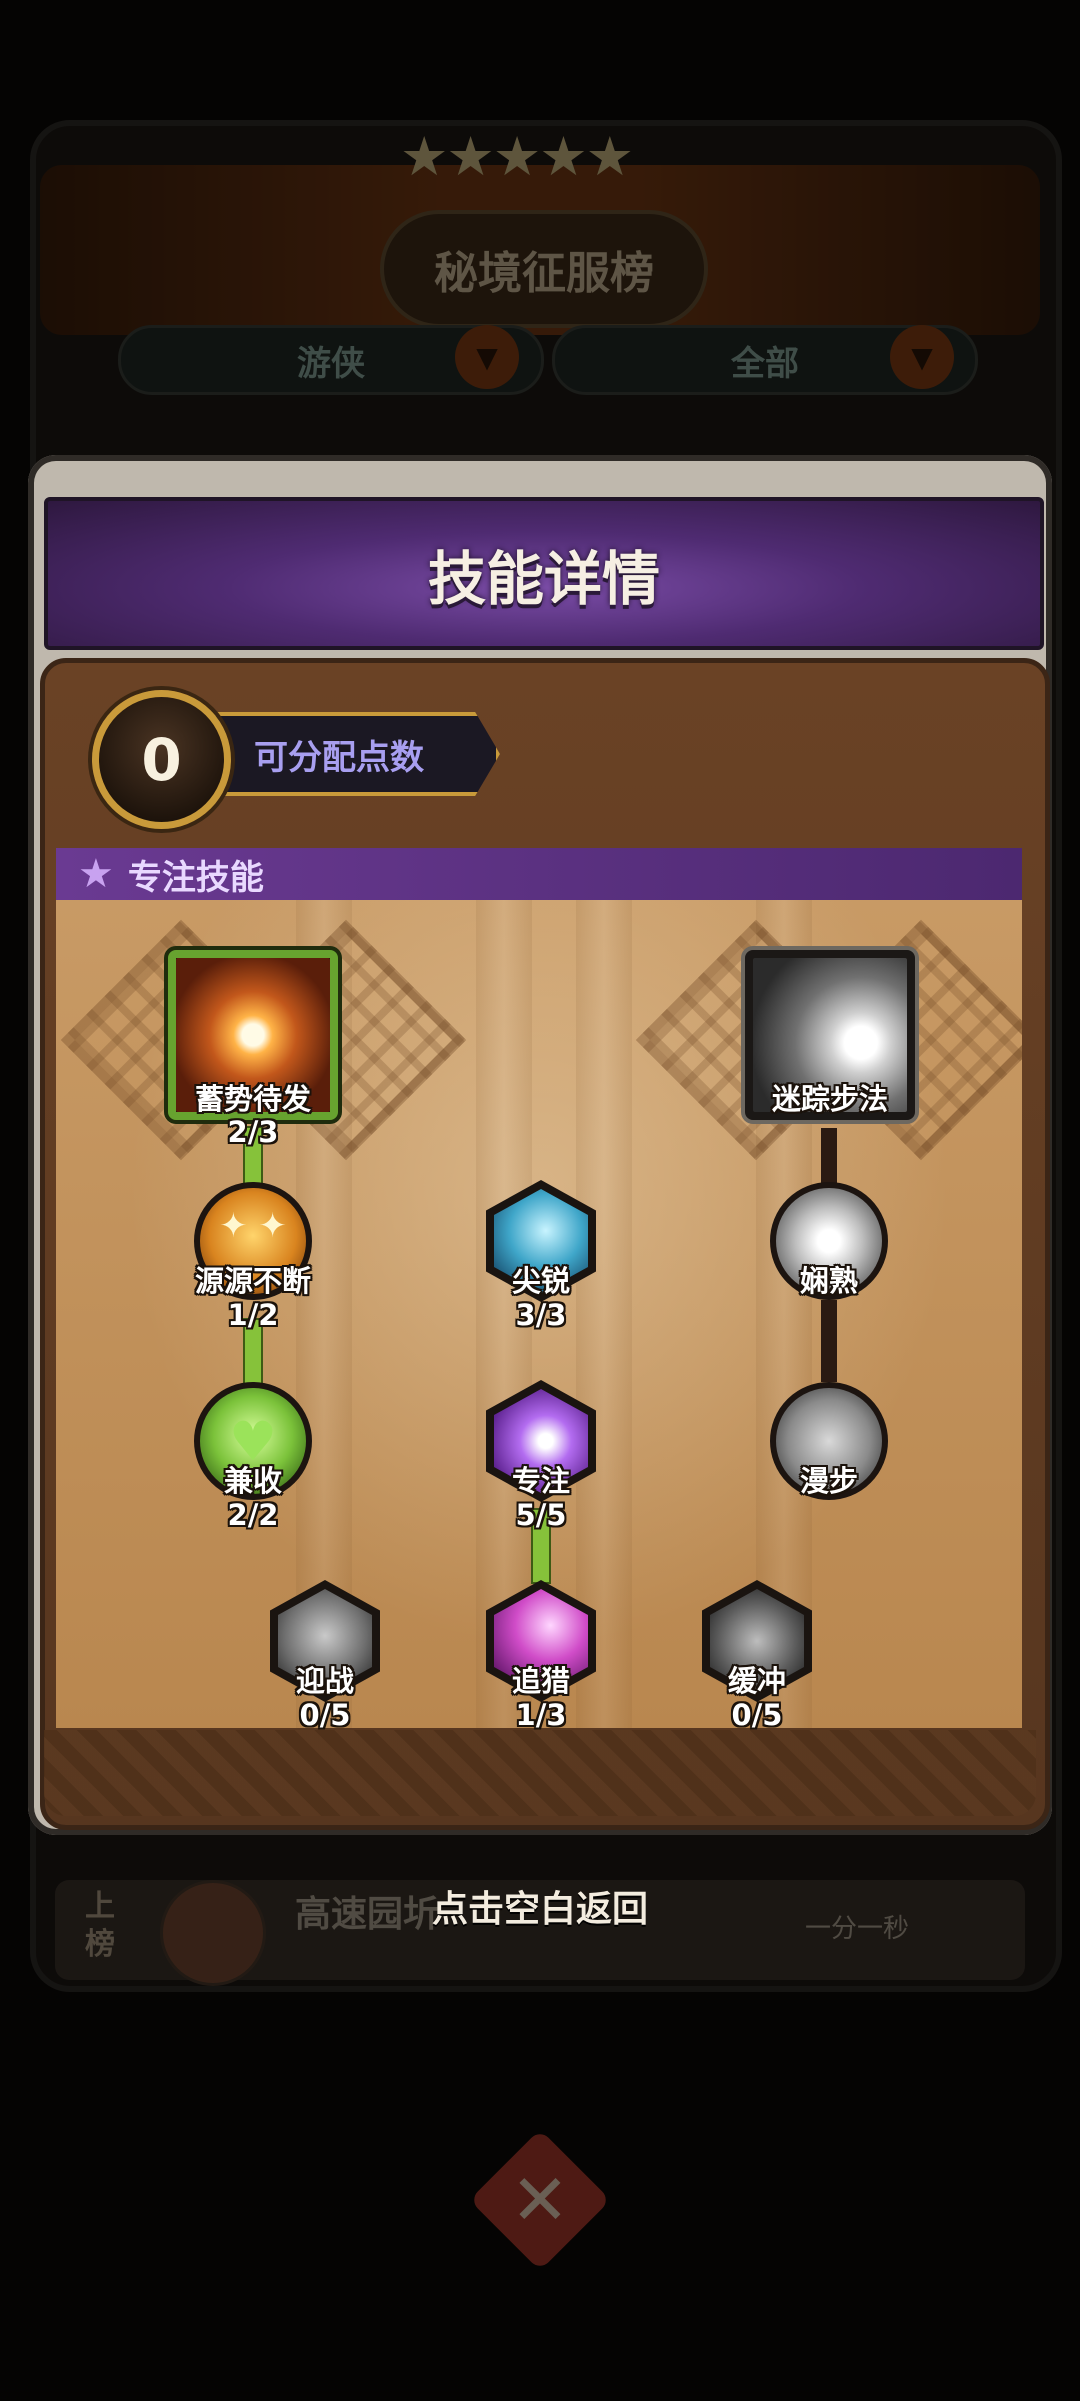 Image resolution: width=1080 pixels, height=2401 pixels. Describe the element at coordinates (517, 156) in the screenshot. I see `stars-icon: ★★★★★` at that location.